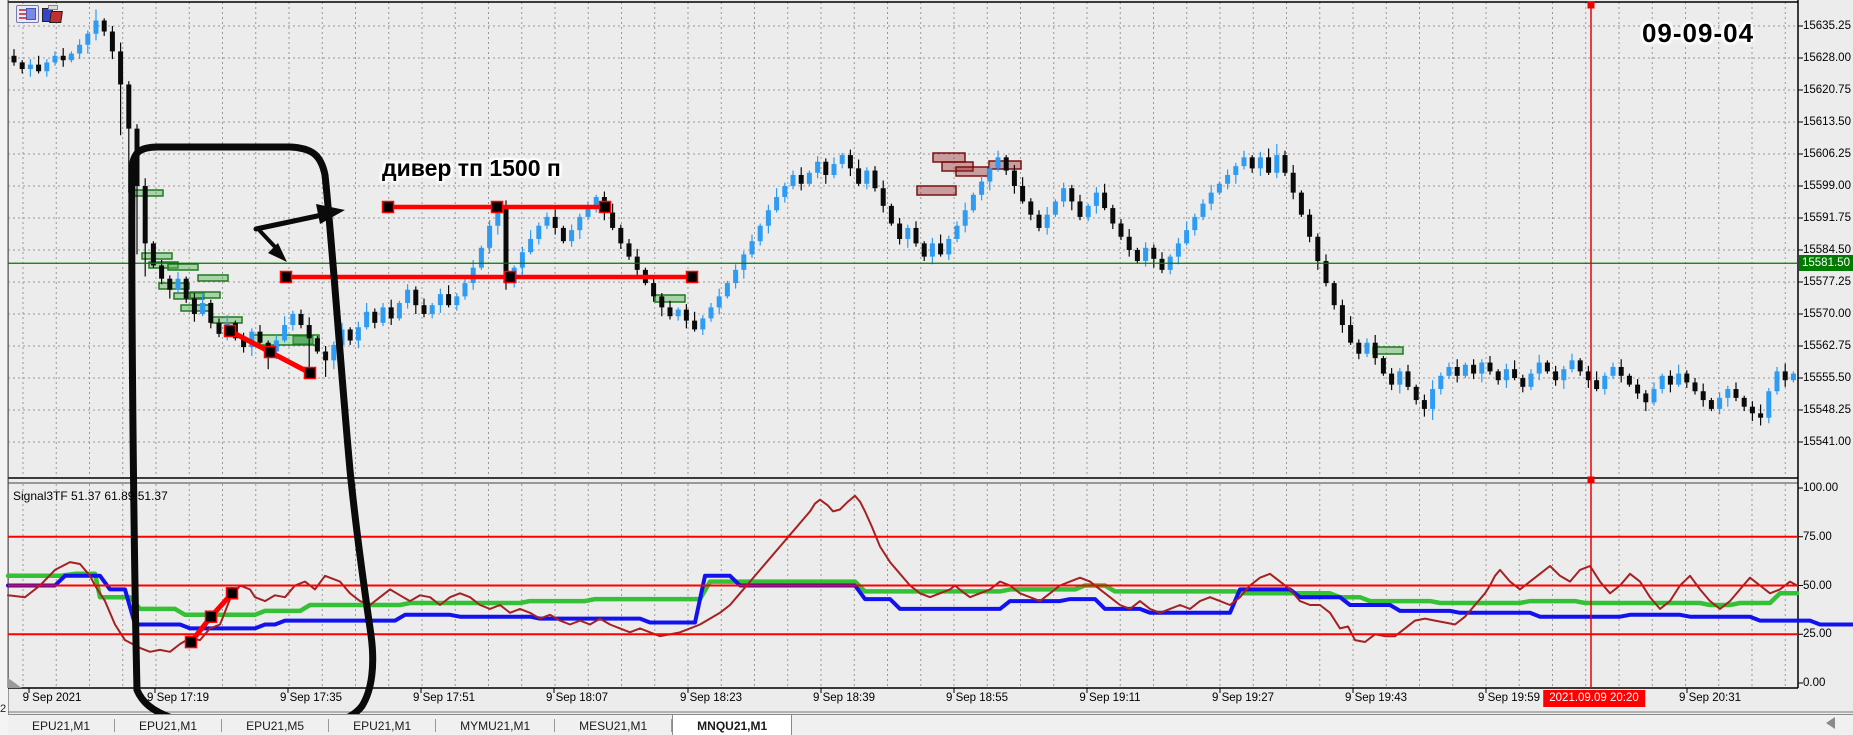 The height and width of the screenshot is (735, 1853). What do you see at coordinates (495, 725) in the screenshot?
I see `tab-mymu21-m1: MYMU21,M1` at bounding box center [495, 725].